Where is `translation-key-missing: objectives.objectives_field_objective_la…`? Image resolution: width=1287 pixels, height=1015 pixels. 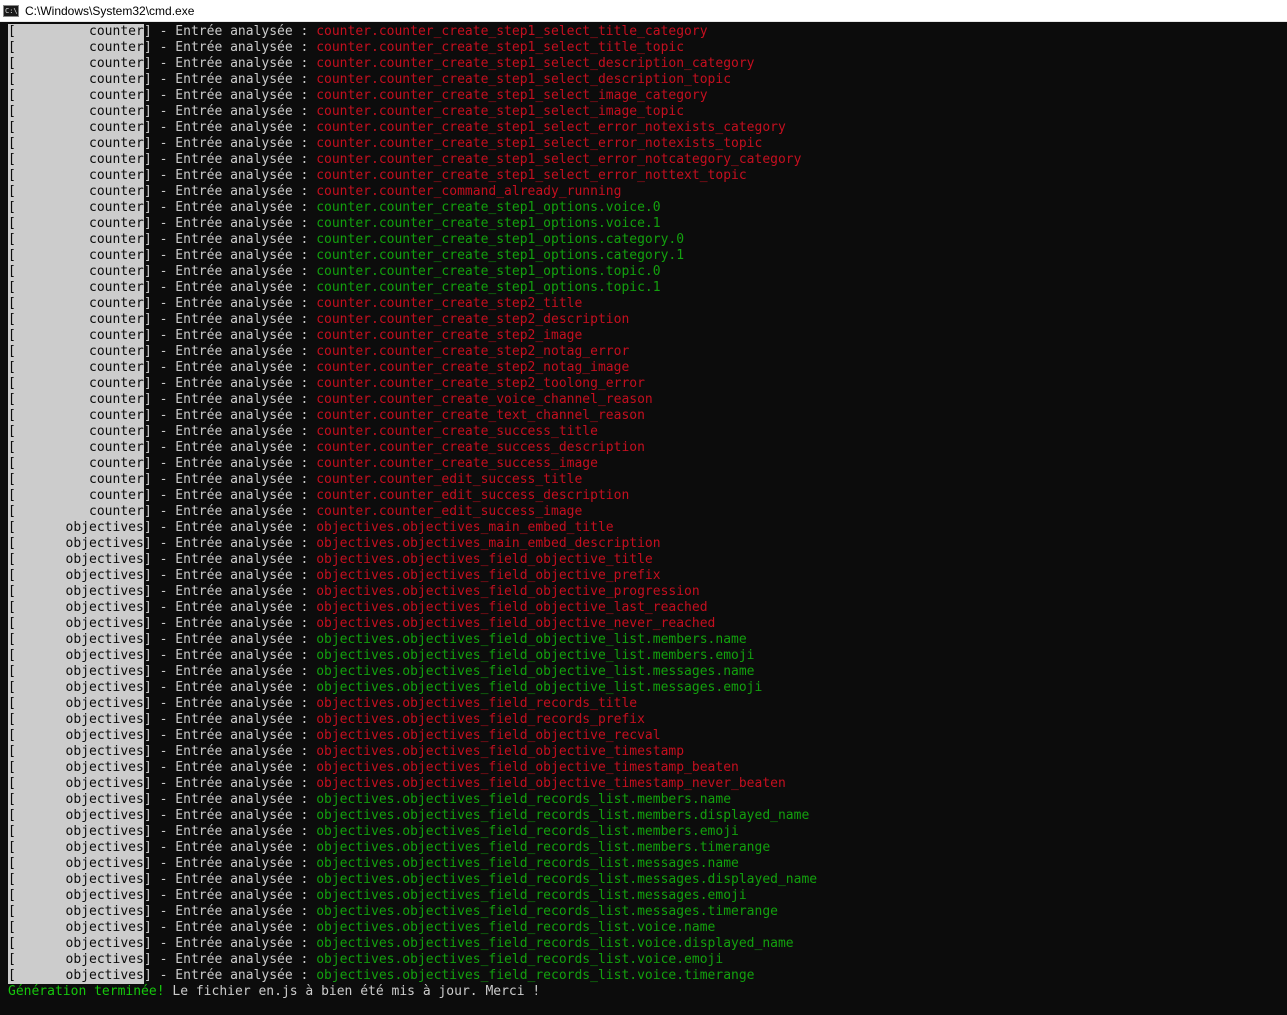 translation-key-missing: objectives.objectives_field_objective_la… is located at coordinates (512, 607).